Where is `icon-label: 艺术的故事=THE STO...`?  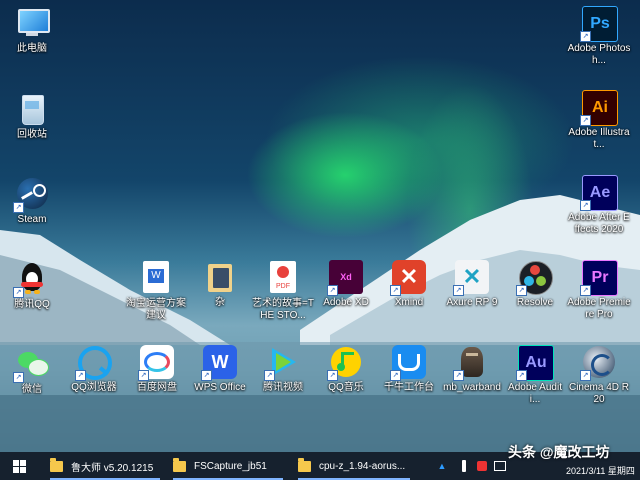
icon-label: 艺术的故事=THE STO... is located at coordinates (283, 309).